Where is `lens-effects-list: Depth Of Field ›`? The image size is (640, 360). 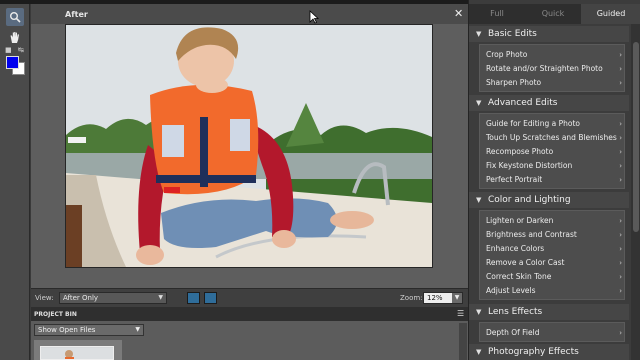 lens-effects-list: Depth Of Field › is located at coordinates (552, 332).